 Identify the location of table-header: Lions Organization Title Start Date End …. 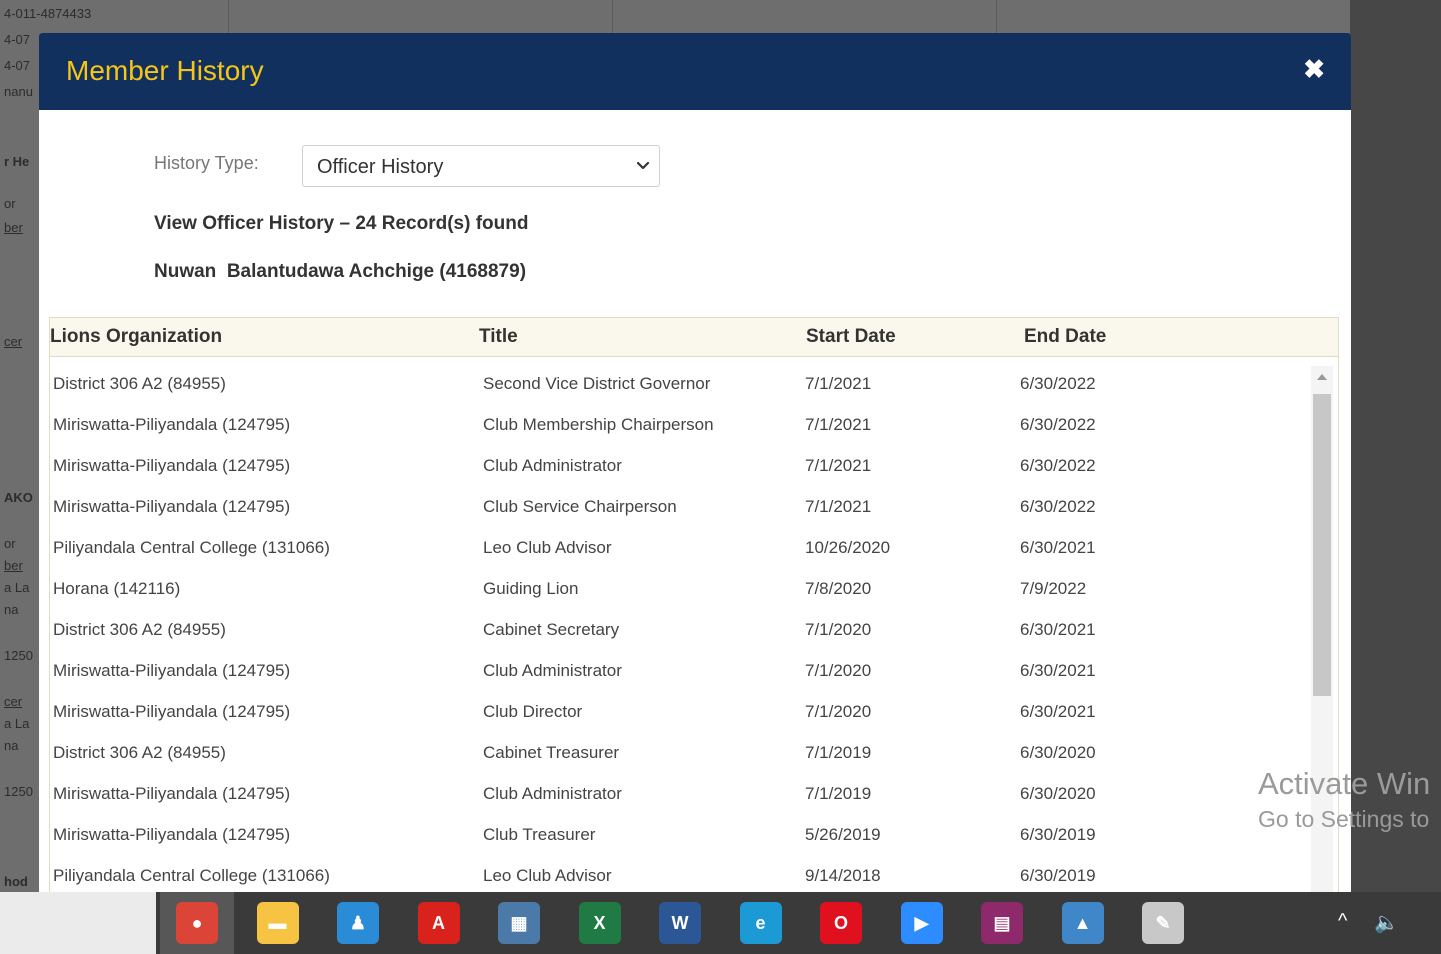
(694, 337).